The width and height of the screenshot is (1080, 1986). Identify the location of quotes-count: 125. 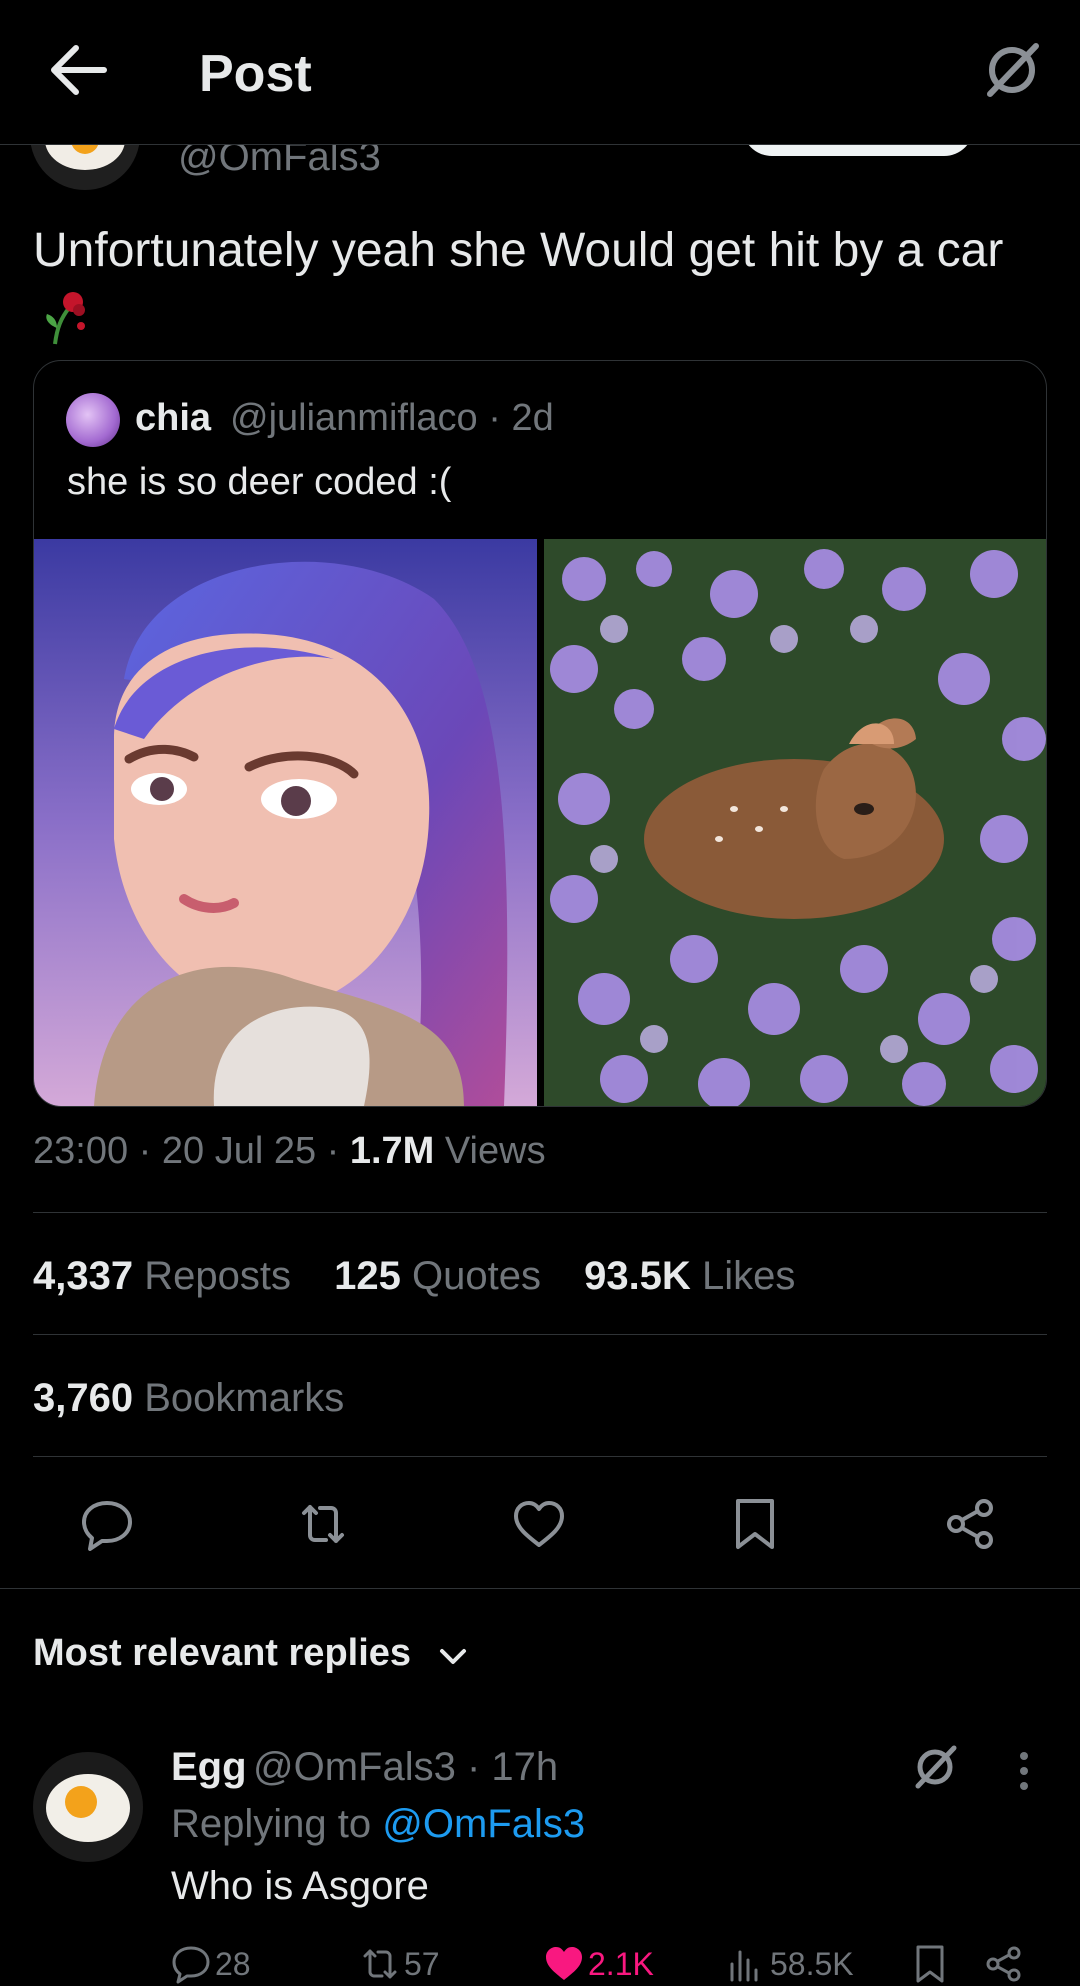
(367, 1276).